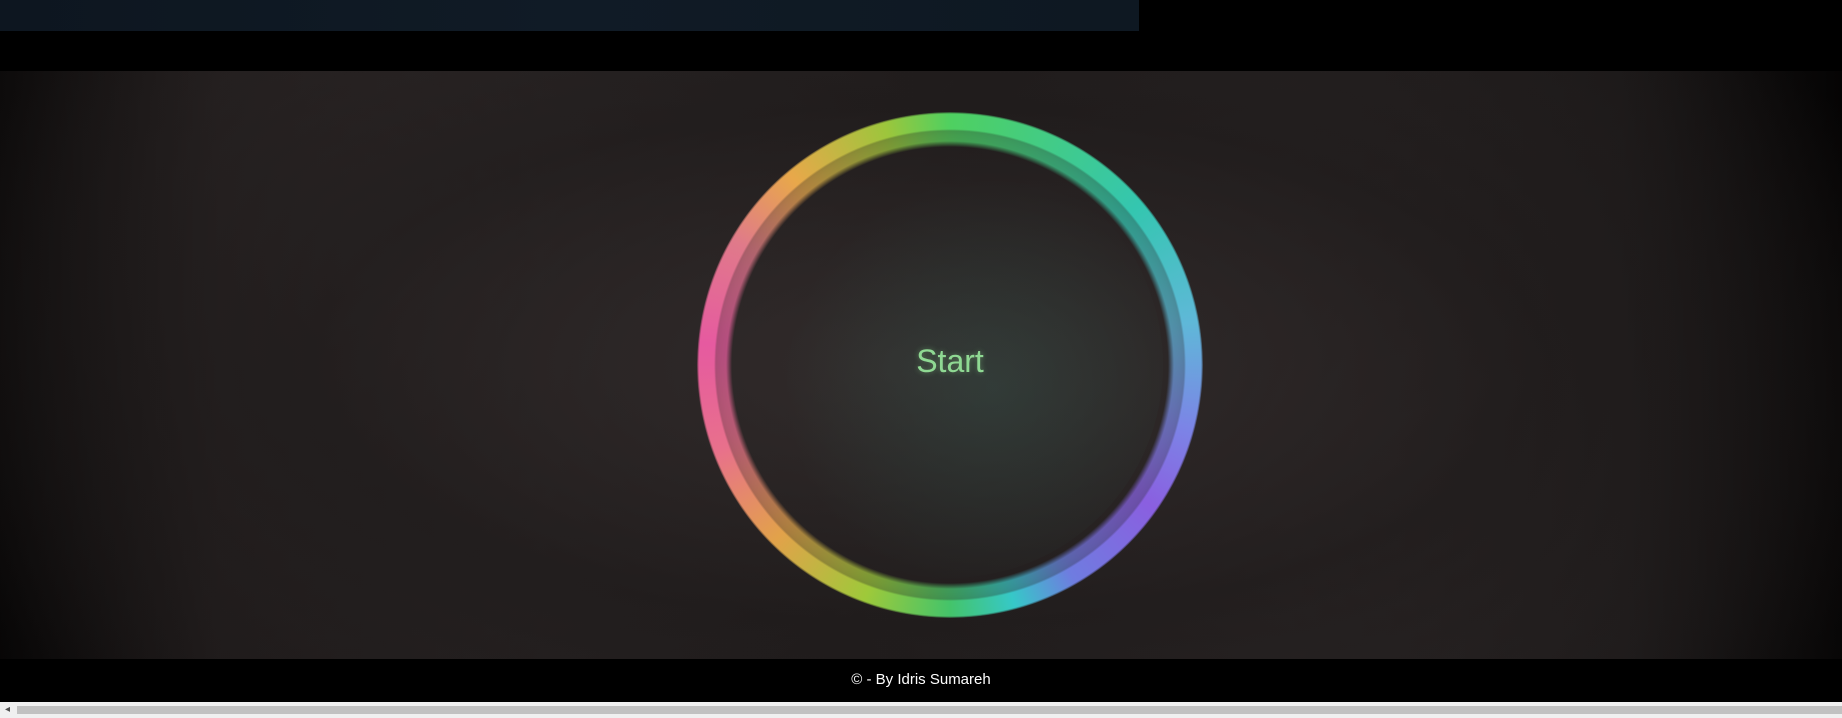 This screenshot has height=718, width=1842. Describe the element at coordinates (950, 361) in the screenshot. I see `start-button: Start` at that location.